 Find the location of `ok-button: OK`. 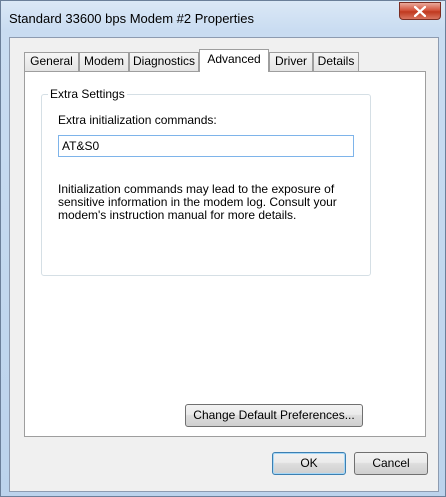

ok-button: OK is located at coordinates (309, 463).